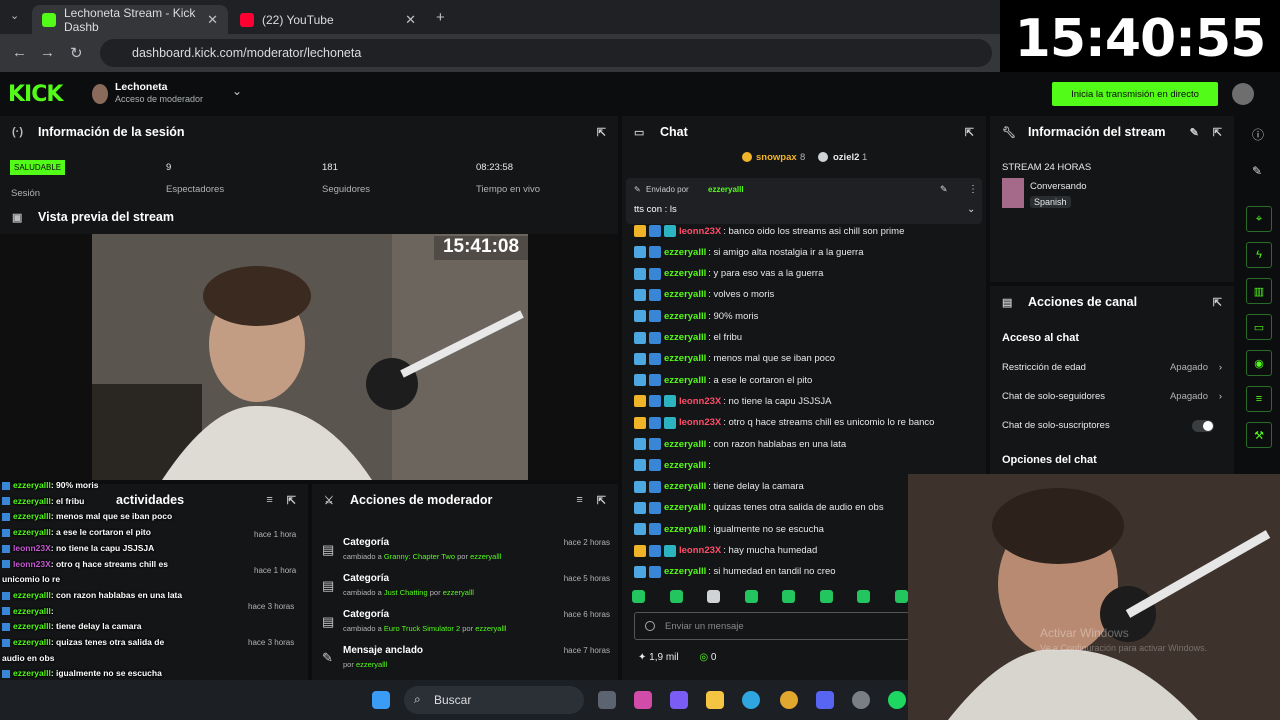 Image resolution: width=1280 pixels, height=720 pixels. I want to click on go-live-button: Inicia la transmisión en directo, so click(1135, 94).